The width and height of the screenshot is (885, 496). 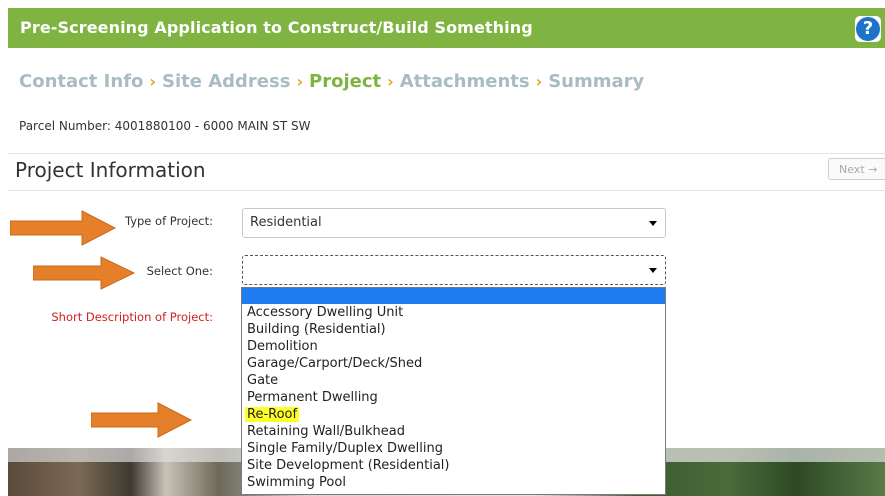 I want to click on dropdown-option: Demolition, so click(x=453, y=346).